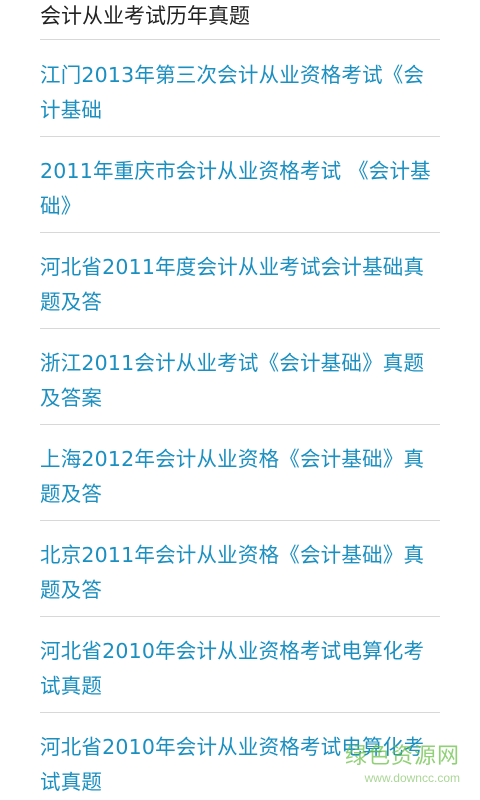 The height and width of the screenshot is (800, 480). Describe the element at coordinates (240, 473) in the screenshot. I see `list-item: 上海2012年会计从业资格《会计基础》真题及答` at that location.